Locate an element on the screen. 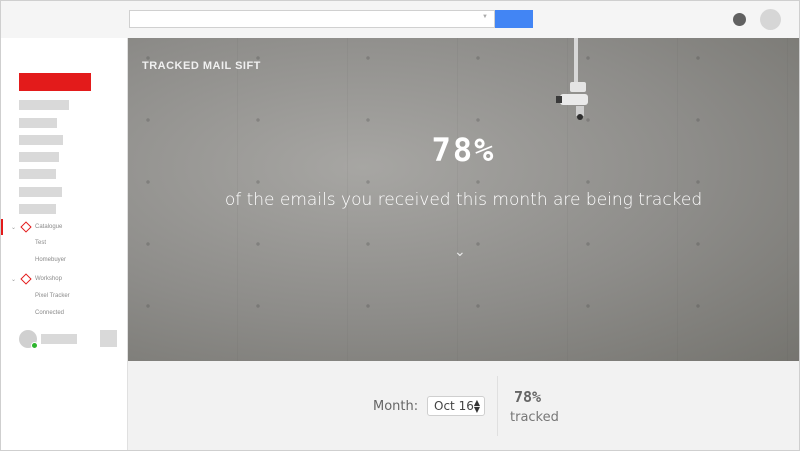  month-label: Month: is located at coordinates (396, 406).